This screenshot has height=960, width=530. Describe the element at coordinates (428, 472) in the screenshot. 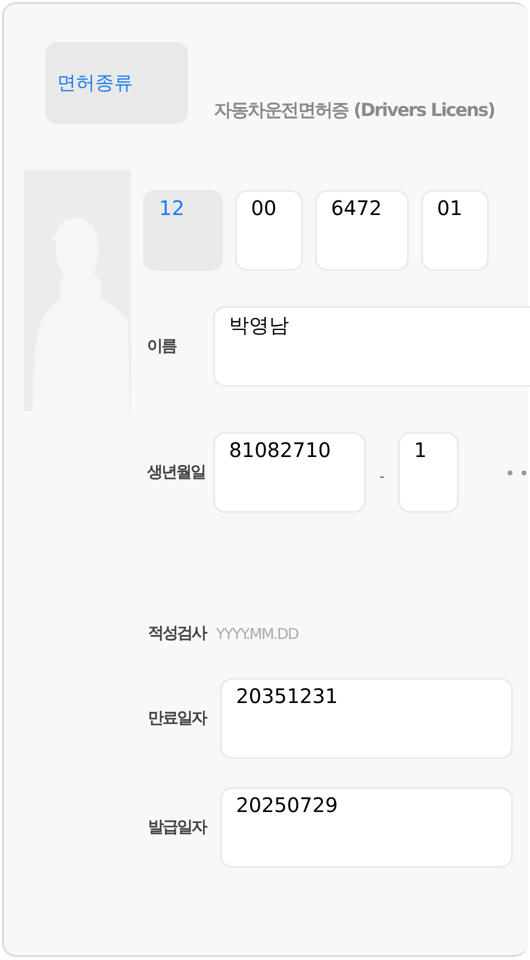

I see `birth-suffix-field: 1` at that location.